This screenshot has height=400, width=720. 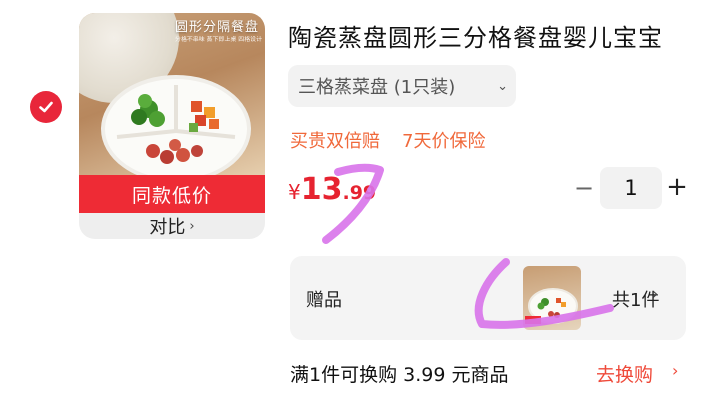 I want to click on price: ¥13.99, so click(x=332, y=189).